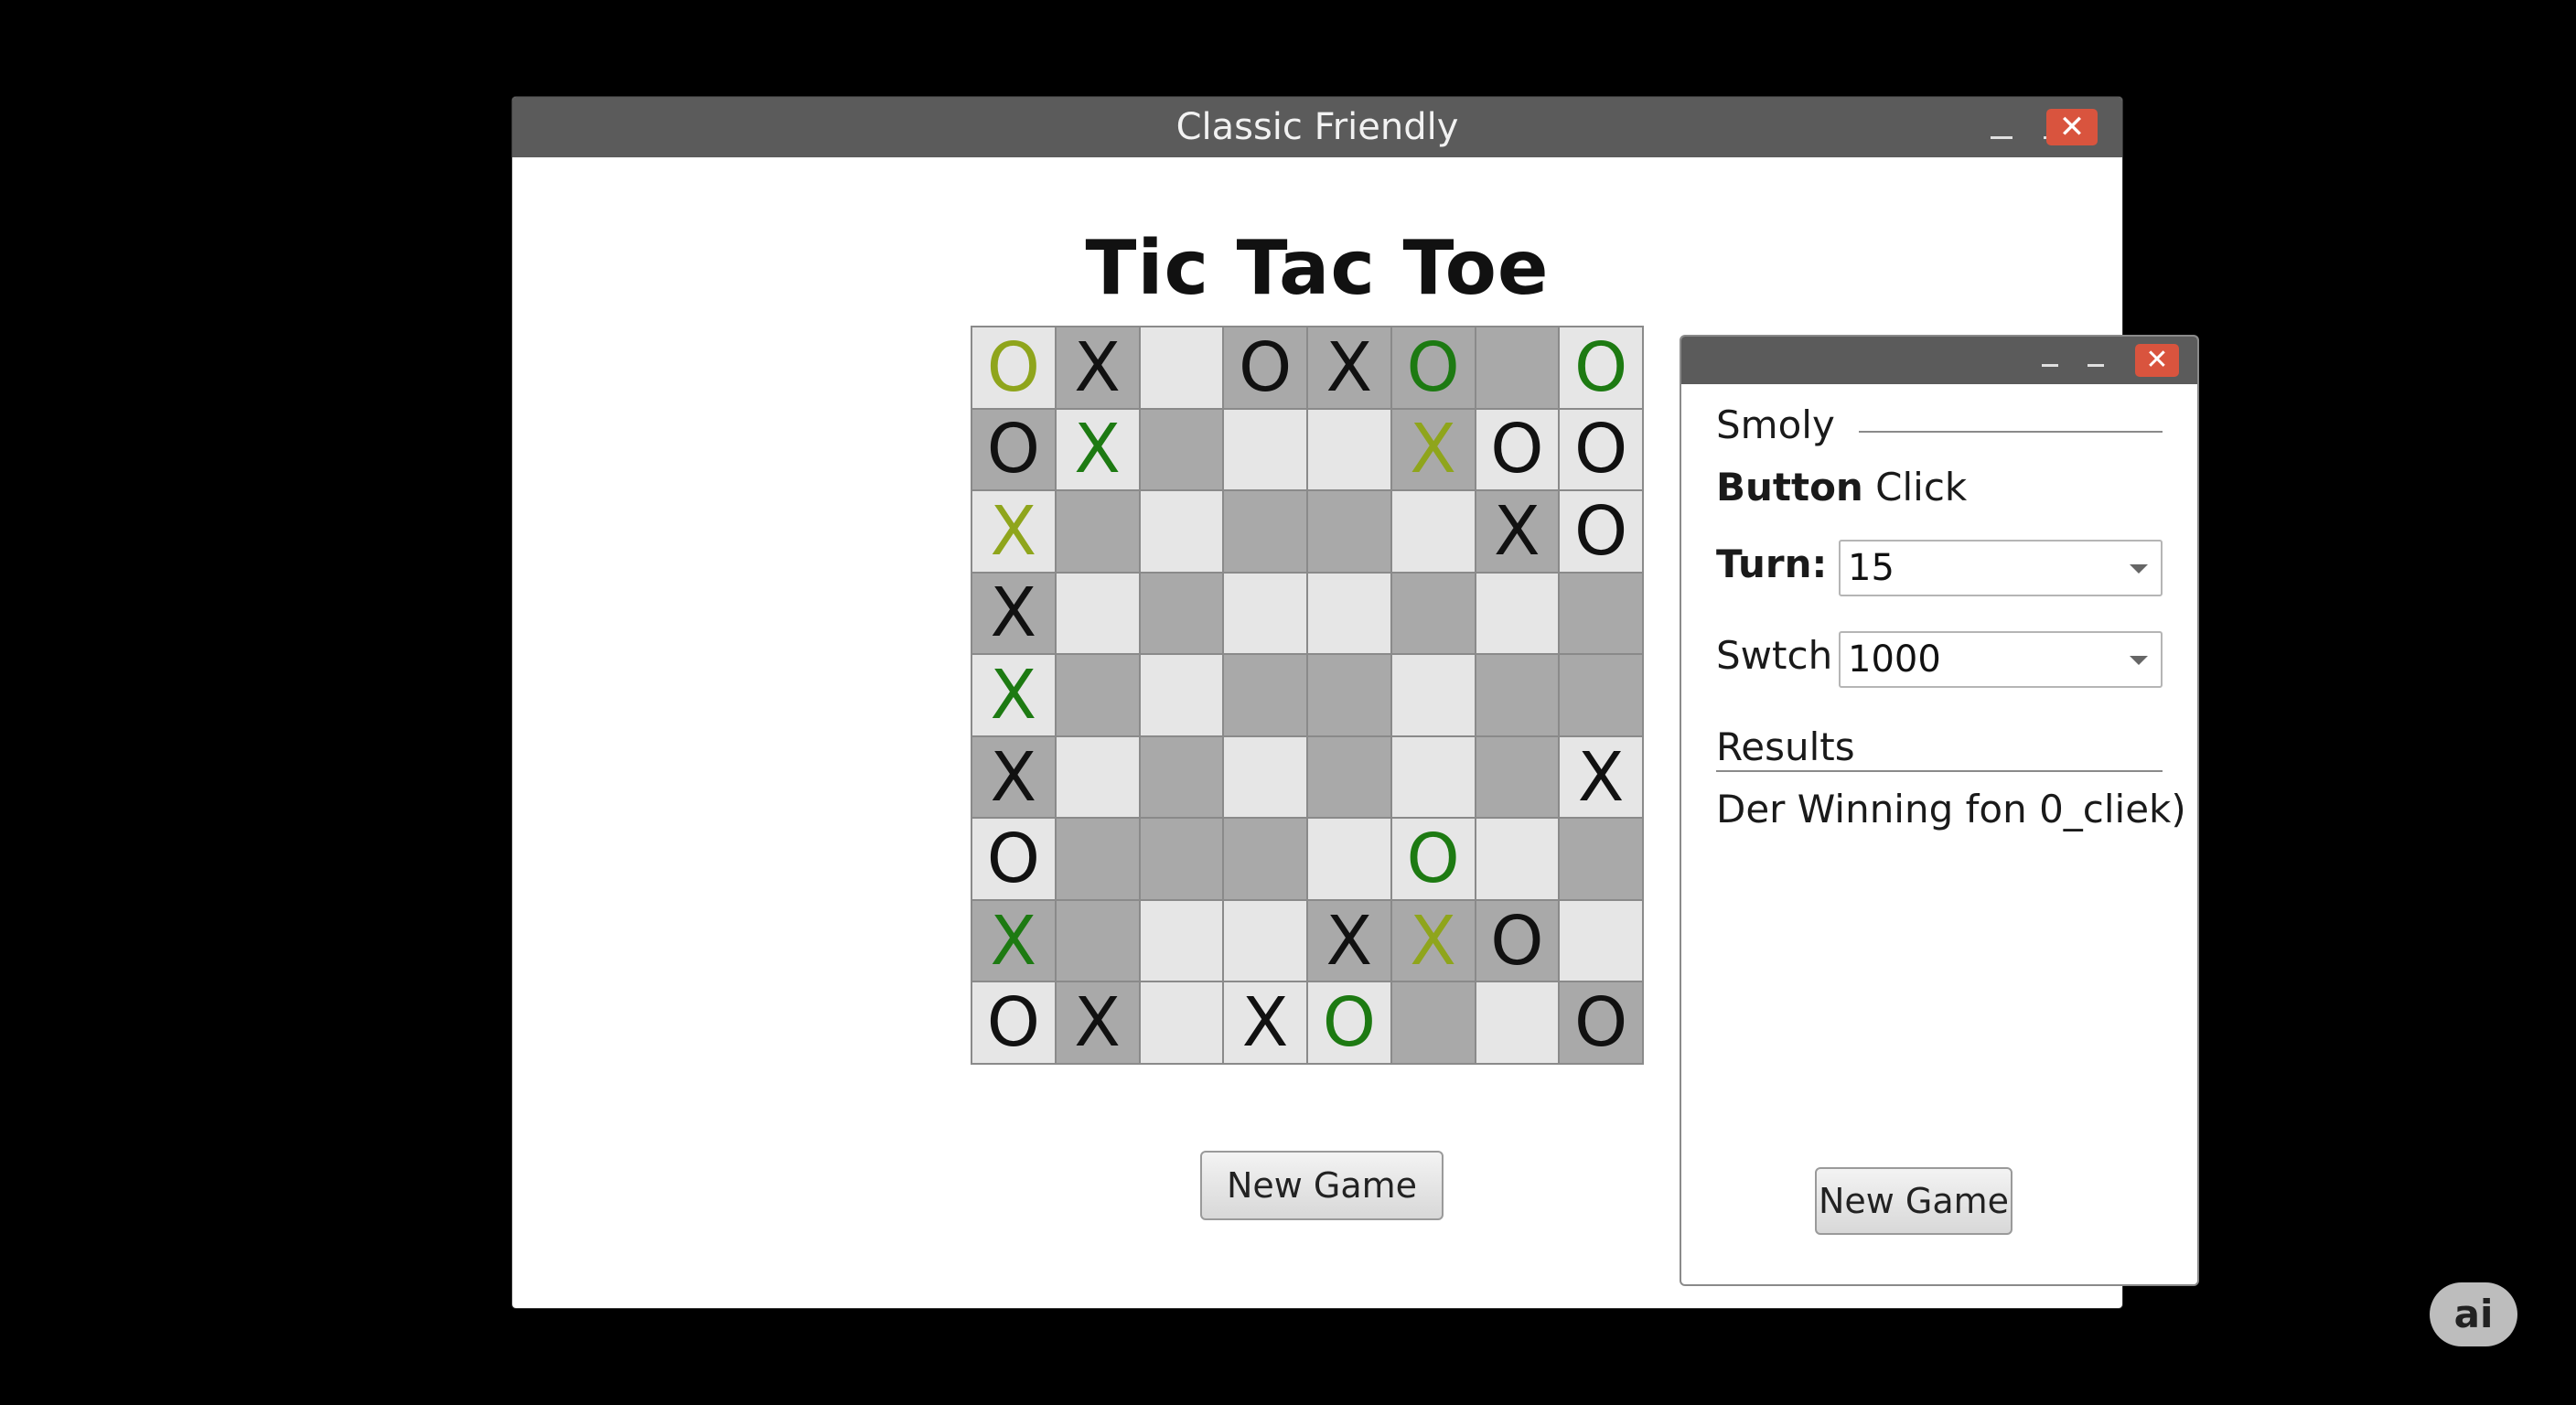 The height and width of the screenshot is (1405, 2576). Describe the element at coordinates (2096, 365) in the screenshot. I see `side-maximize-button` at that location.